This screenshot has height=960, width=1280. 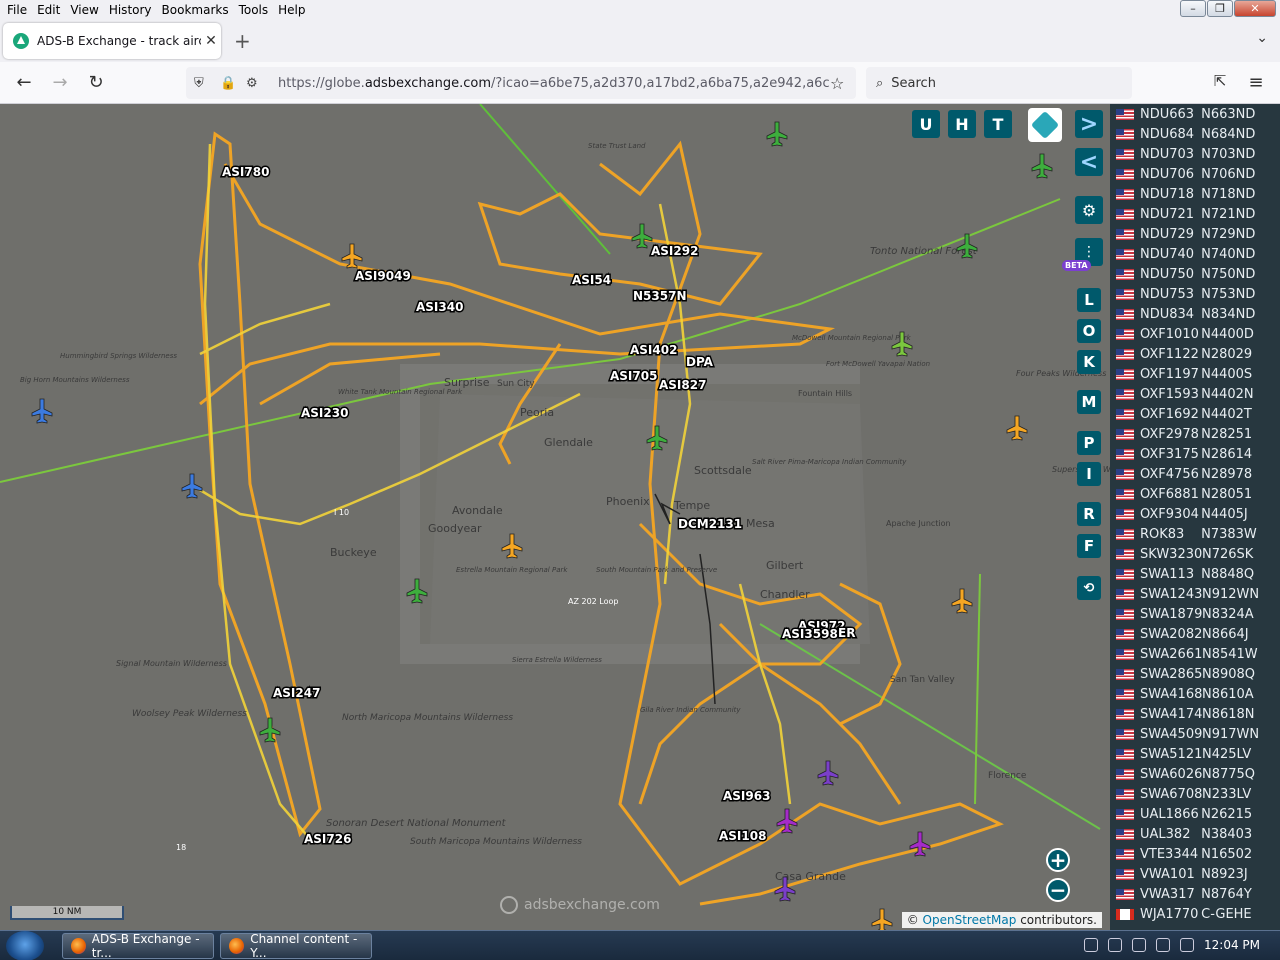 I want to click on aircraft-row: SWA1243 N912WN, so click(x=1195, y=594).